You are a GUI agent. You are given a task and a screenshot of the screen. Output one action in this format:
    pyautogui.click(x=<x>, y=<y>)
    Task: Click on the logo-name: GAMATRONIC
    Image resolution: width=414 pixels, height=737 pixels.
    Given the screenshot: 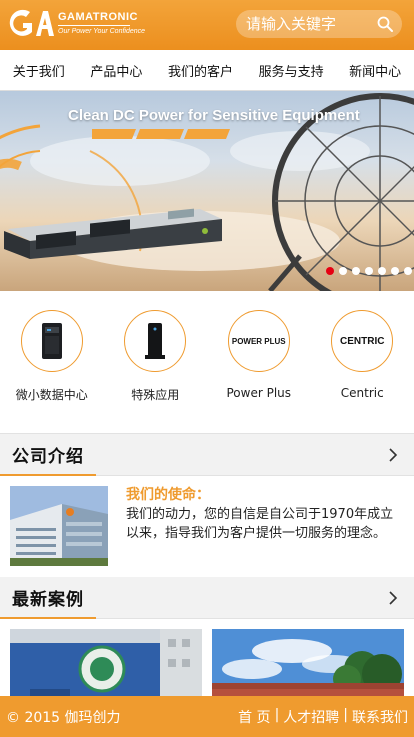 What is the action you would take?
    pyautogui.click(x=98, y=17)
    